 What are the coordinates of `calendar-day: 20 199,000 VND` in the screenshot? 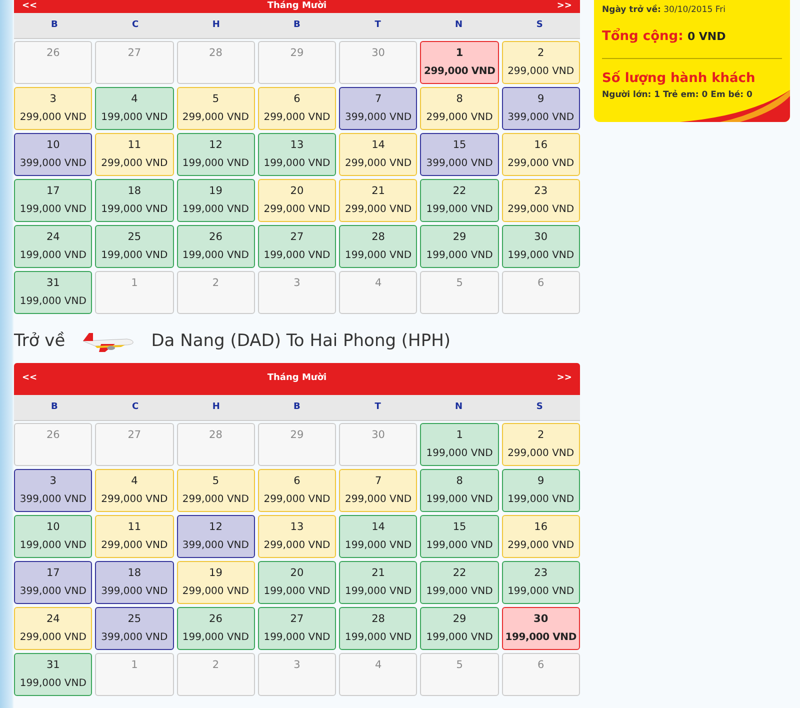 It's located at (297, 582).